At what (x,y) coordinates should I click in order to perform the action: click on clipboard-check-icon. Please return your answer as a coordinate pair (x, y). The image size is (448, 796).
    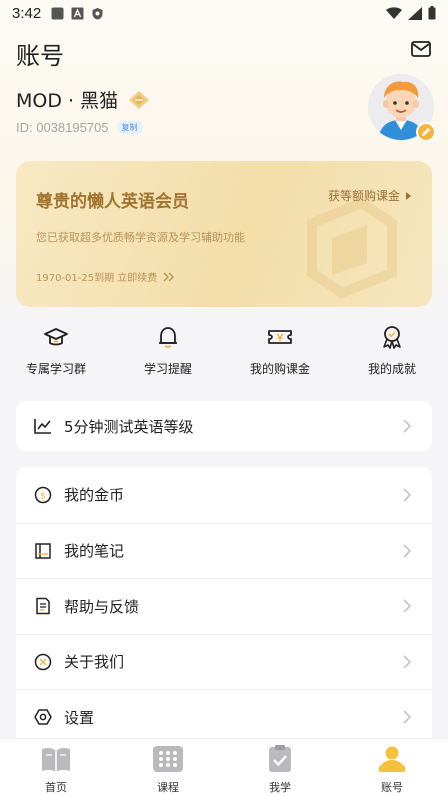
    Looking at the image, I should click on (280, 758).